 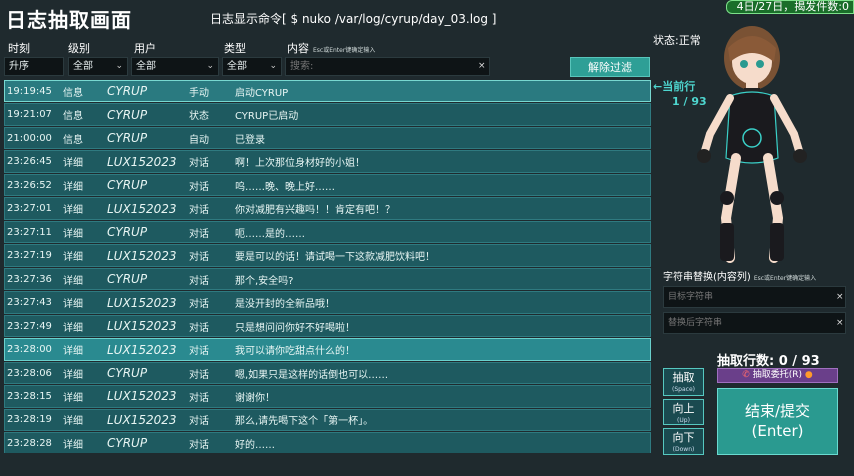 What do you see at coordinates (707, 277) in the screenshot?
I see `replace-label-text: 字符串替换(内容列)` at bounding box center [707, 277].